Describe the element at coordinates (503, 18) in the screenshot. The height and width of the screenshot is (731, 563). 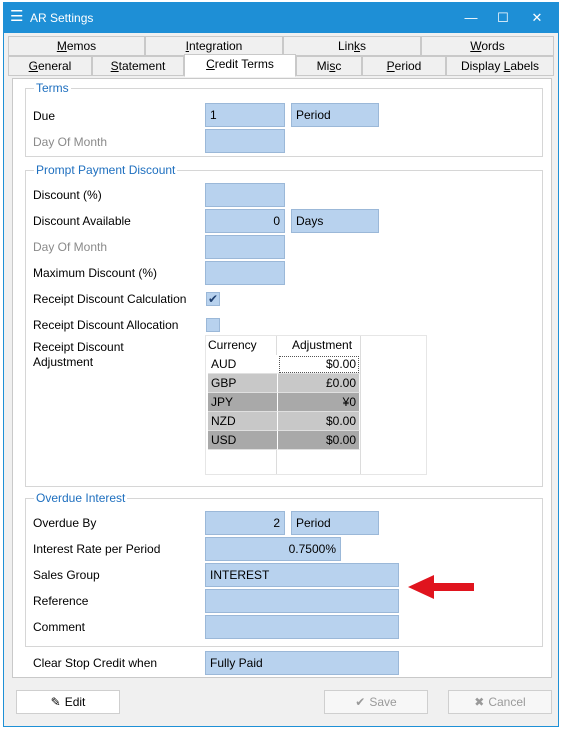
I see `maximize-icon: ☐` at that location.